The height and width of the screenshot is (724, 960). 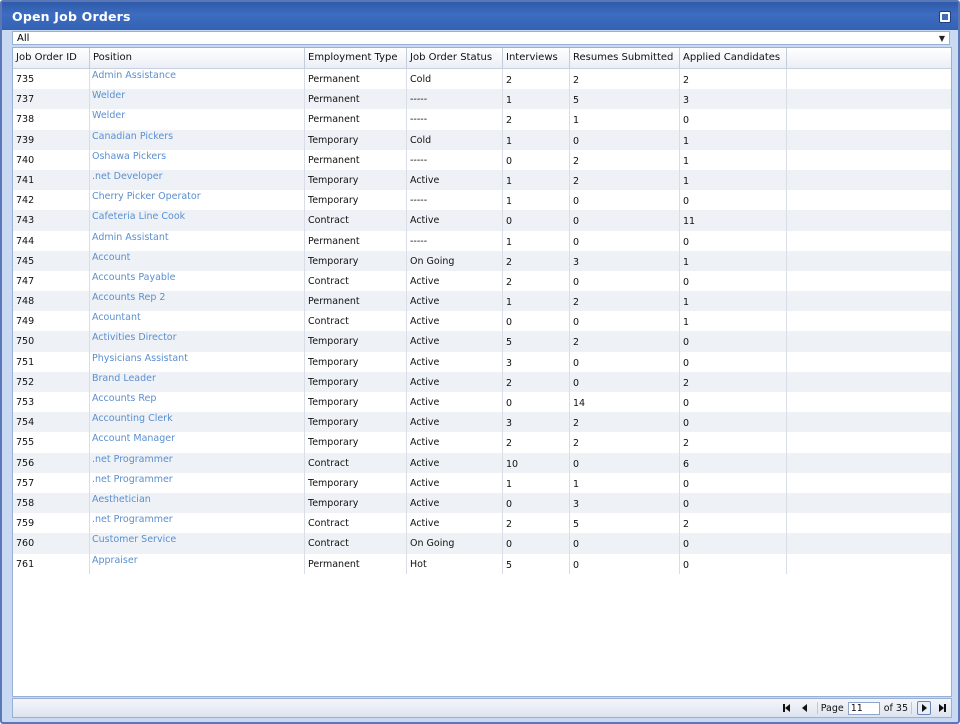 I want to click on cell-position-link: Aesthetician, so click(x=197, y=503).